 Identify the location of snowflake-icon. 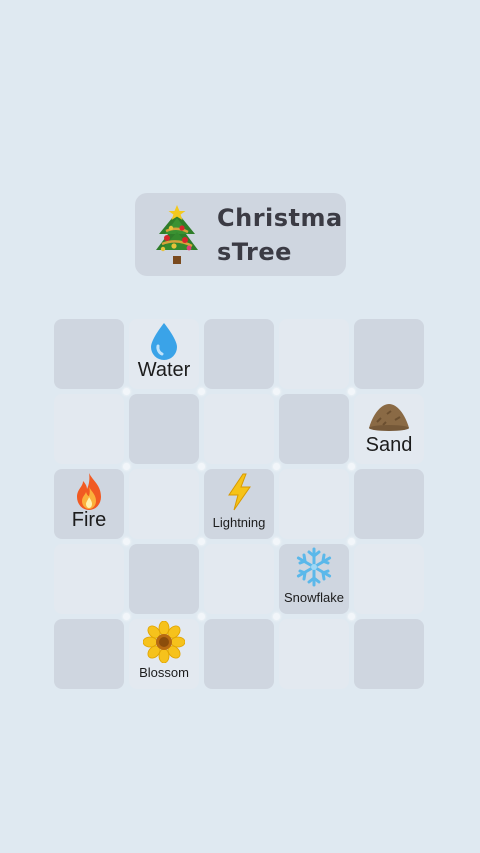
(314, 567).